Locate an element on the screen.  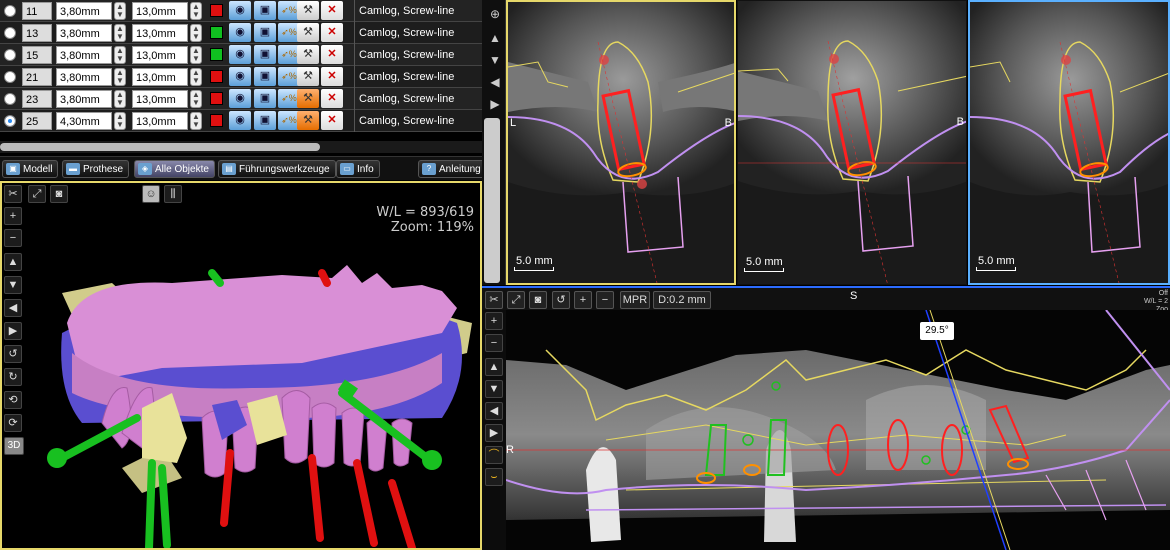
tab-fuehrungswerkzeuge: ▤ Führungswerkzeuge is located at coordinates (277, 169).